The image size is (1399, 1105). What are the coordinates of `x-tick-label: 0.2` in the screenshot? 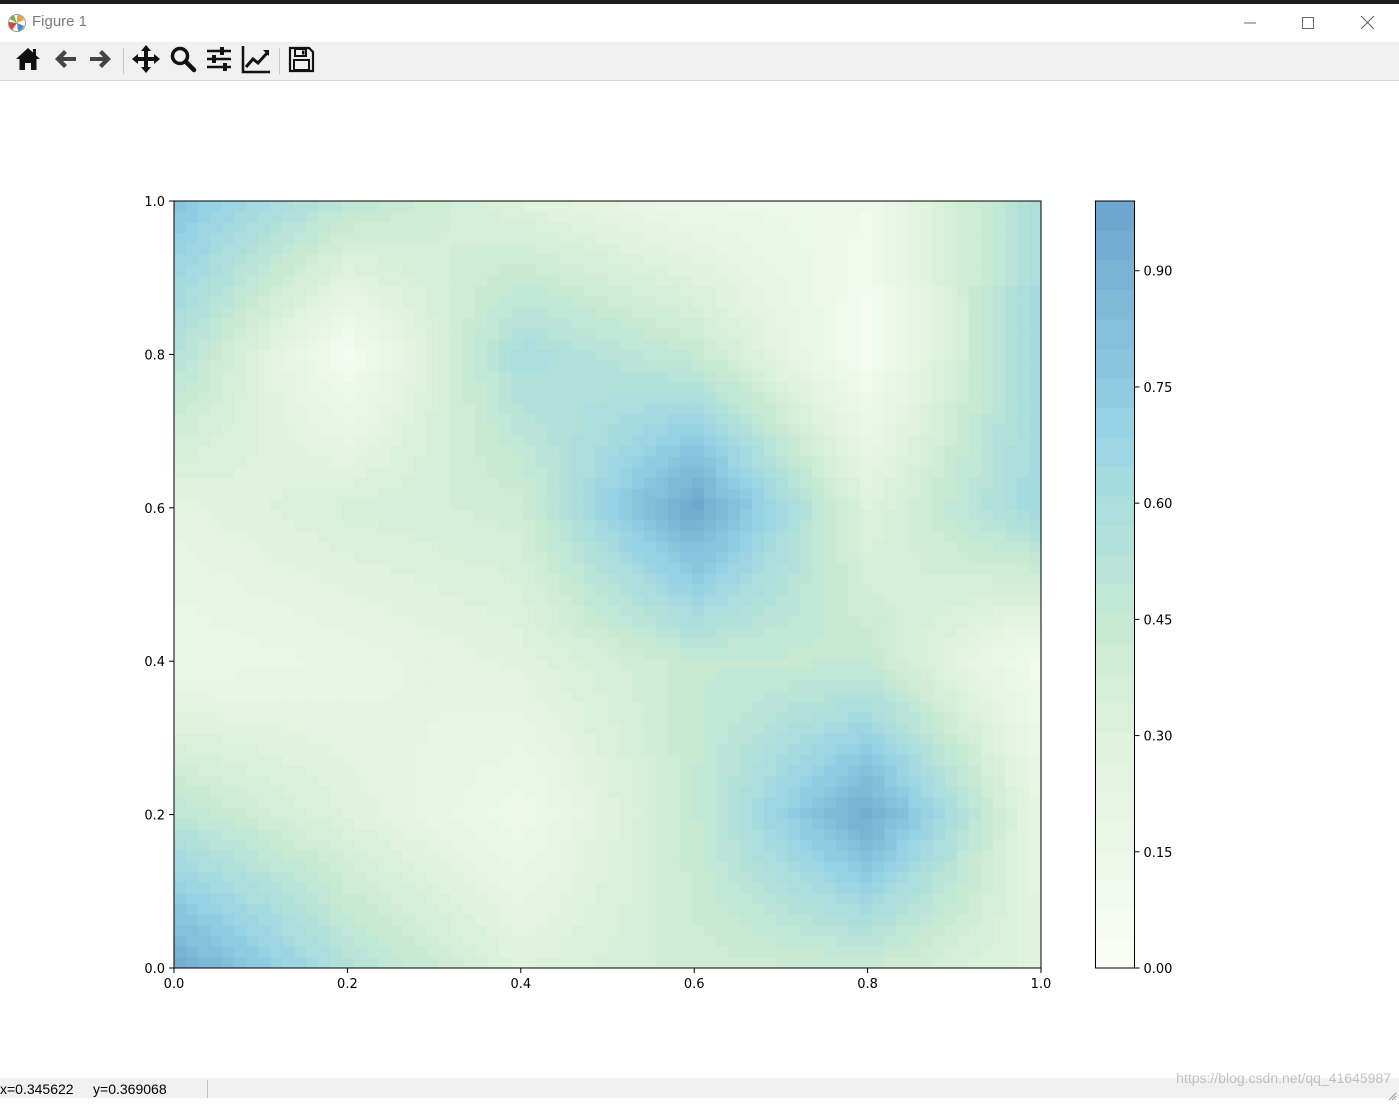 It's located at (347, 984).